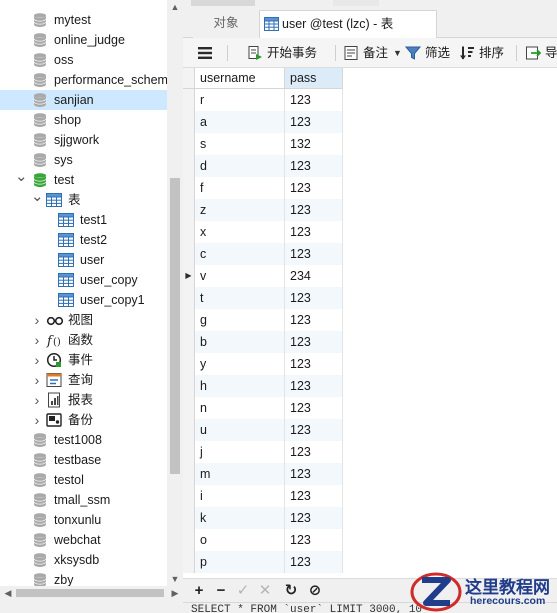 The height and width of the screenshot is (613, 557). Describe the element at coordinates (372, 53) in the screenshot. I see `memo-button: 备注 ▼` at that location.